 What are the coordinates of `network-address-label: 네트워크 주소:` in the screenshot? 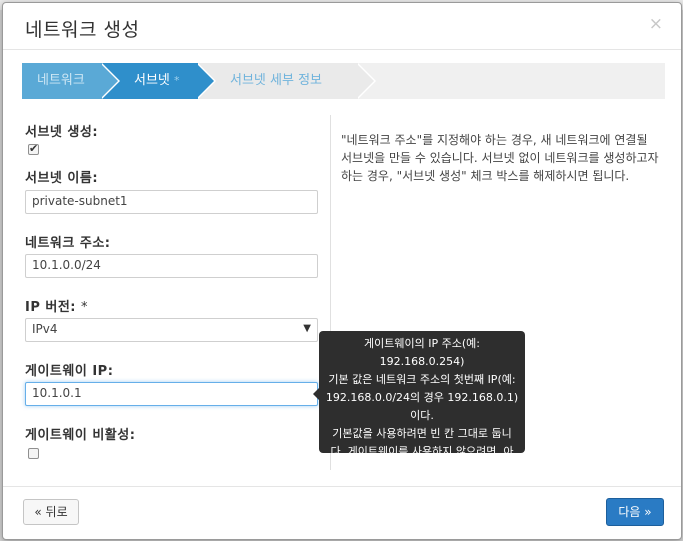 It's located at (68, 243).